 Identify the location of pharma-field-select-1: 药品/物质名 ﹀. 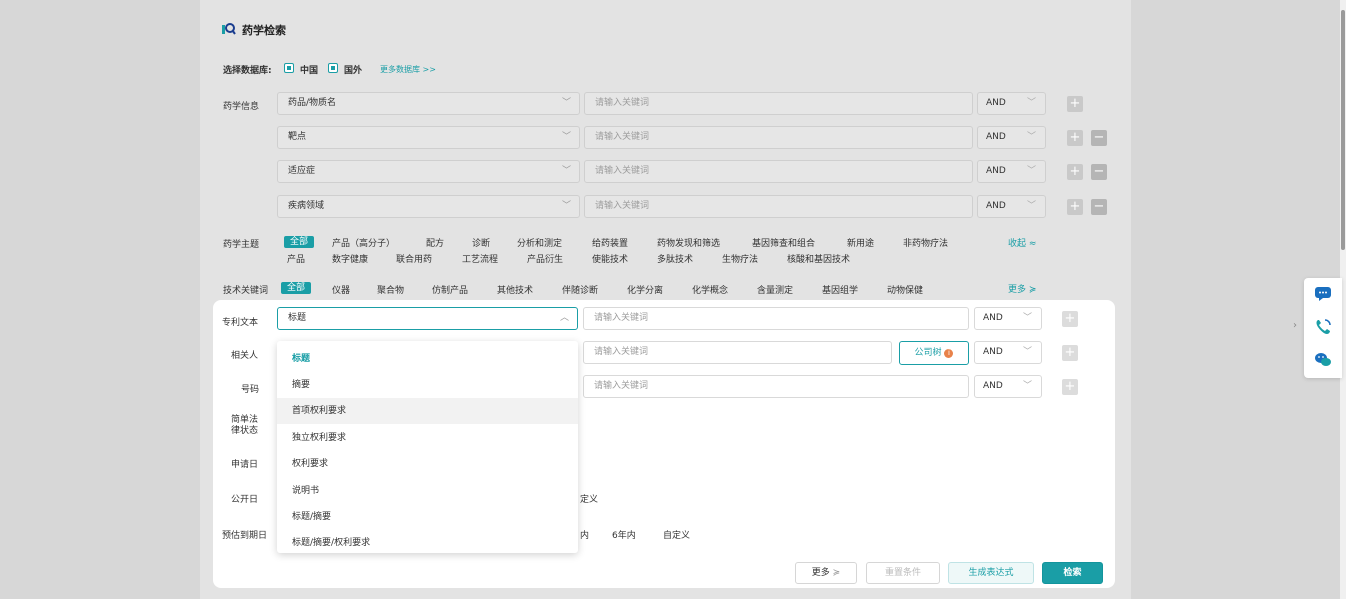
(428, 103).